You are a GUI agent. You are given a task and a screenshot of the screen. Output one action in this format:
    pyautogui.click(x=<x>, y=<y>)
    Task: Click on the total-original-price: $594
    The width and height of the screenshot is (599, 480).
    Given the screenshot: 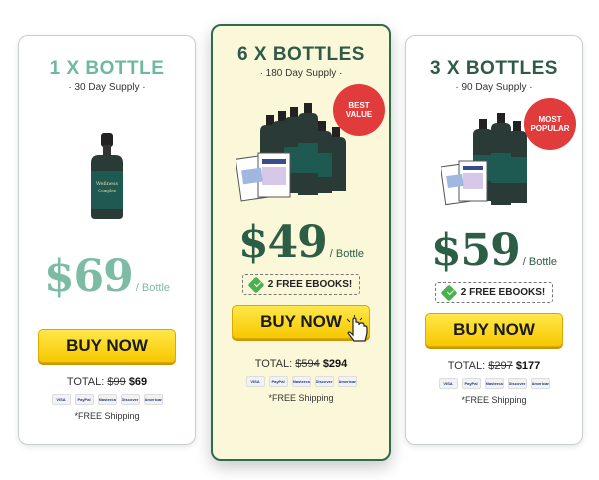 What is the action you would take?
    pyautogui.click(x=307, y=364)
    